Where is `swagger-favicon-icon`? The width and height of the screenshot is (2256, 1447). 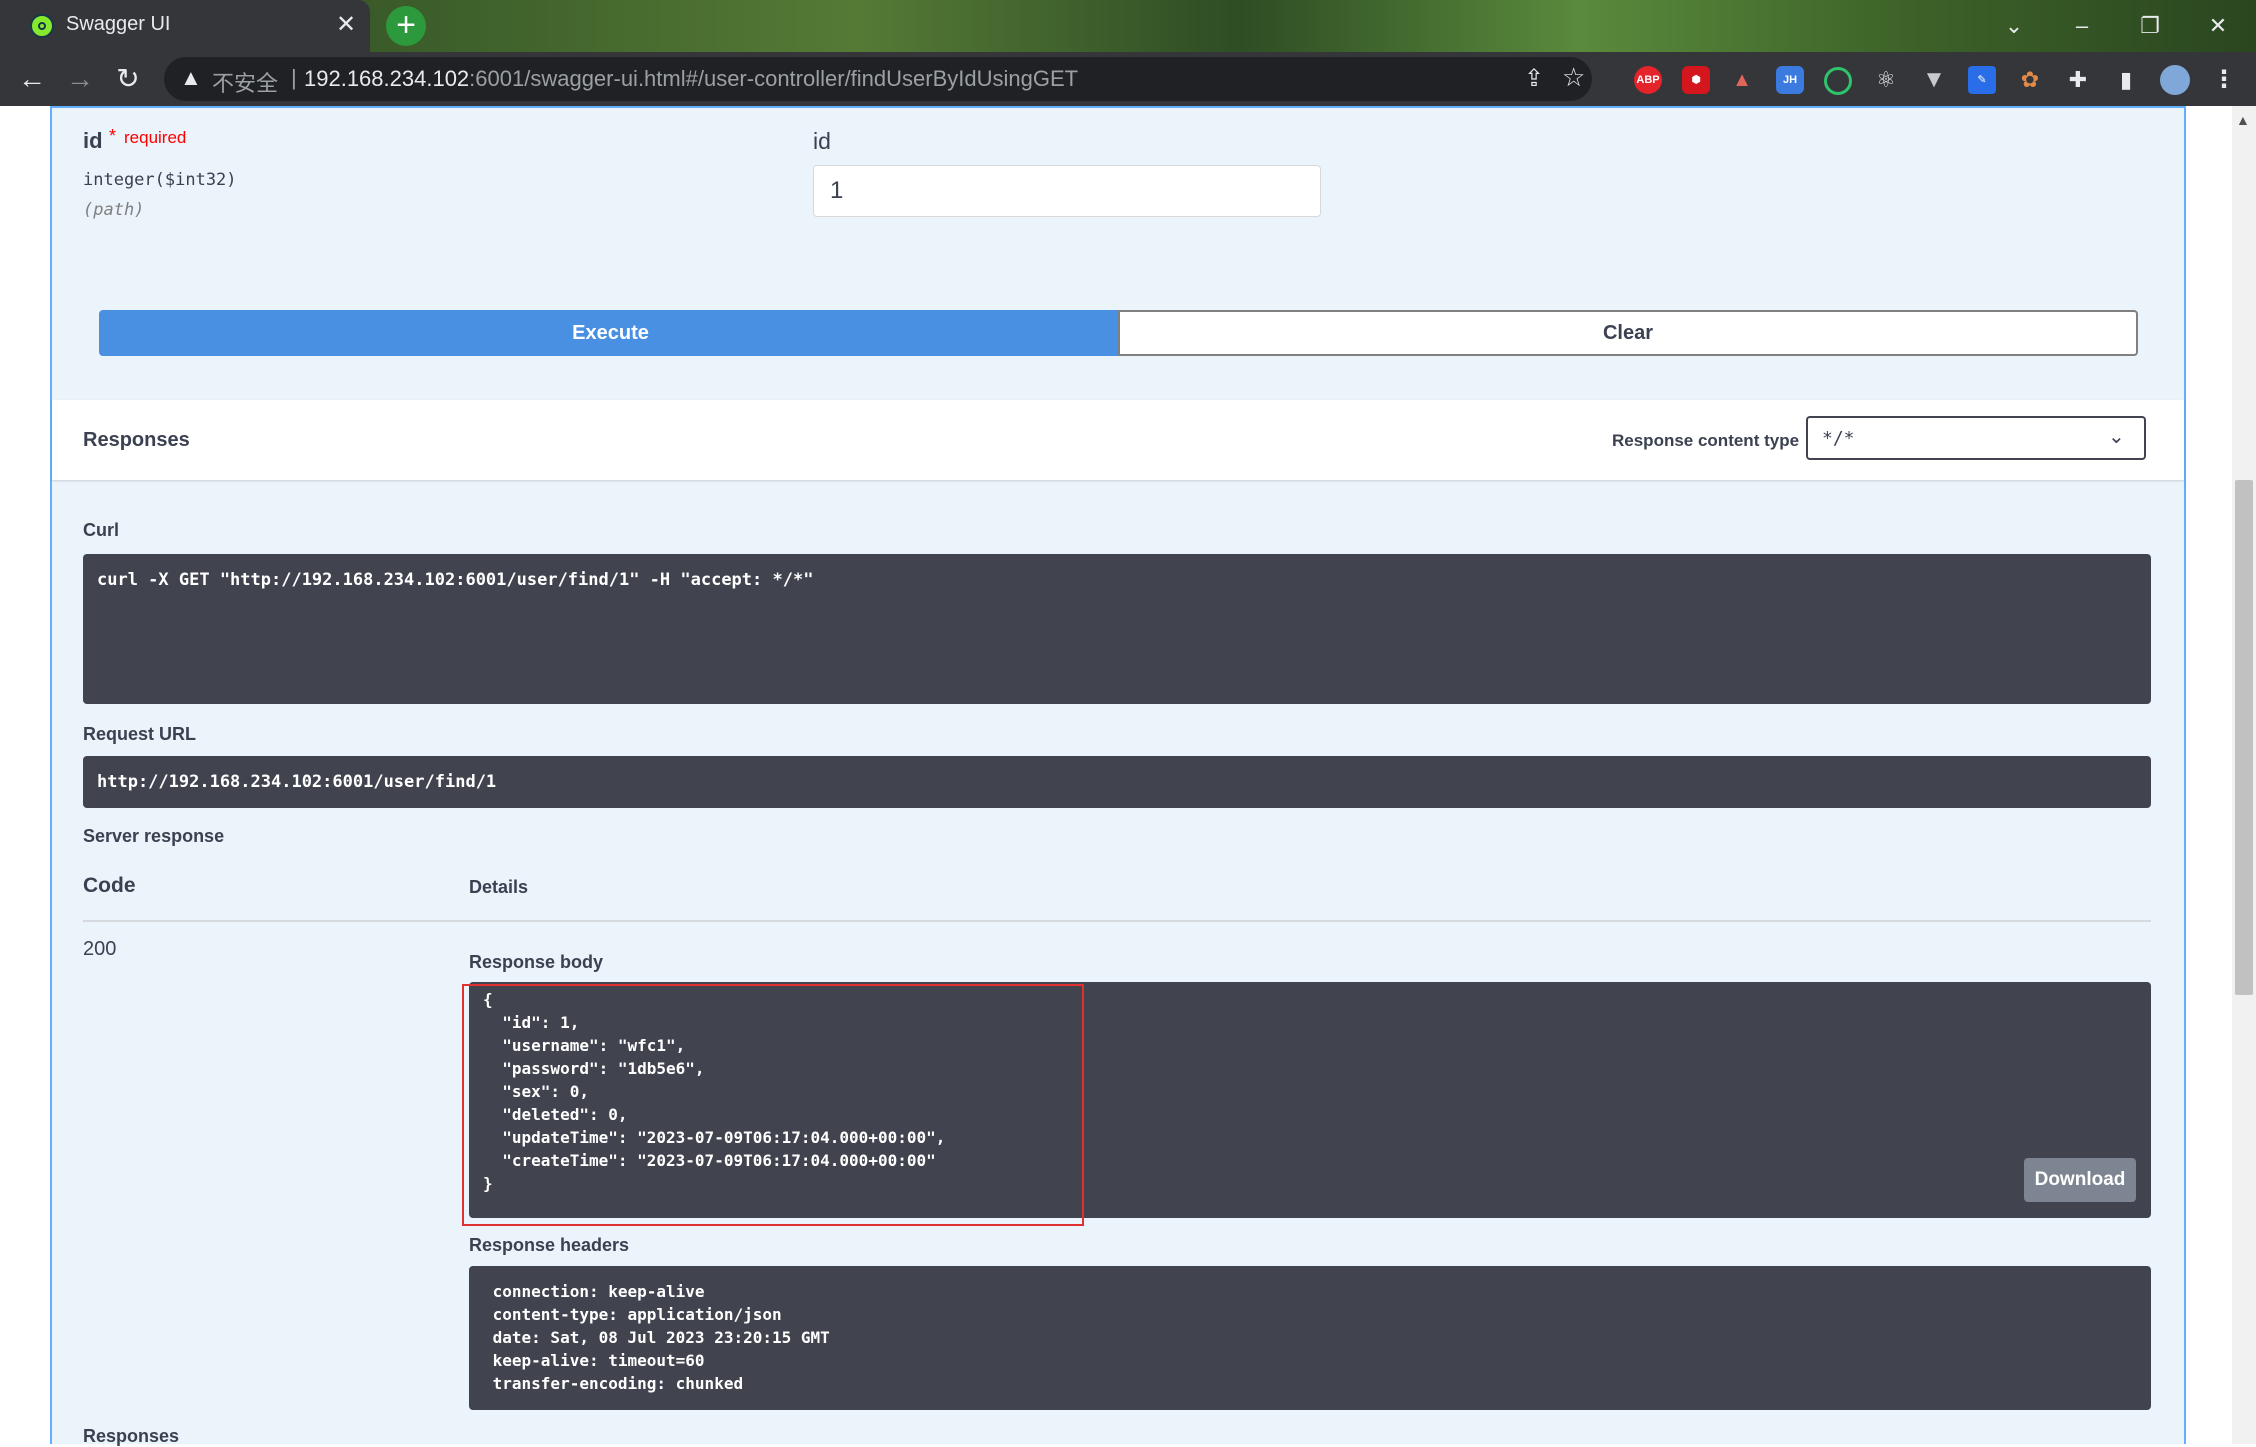 swagger-favicon-icon is located at coordinates (42, 26).